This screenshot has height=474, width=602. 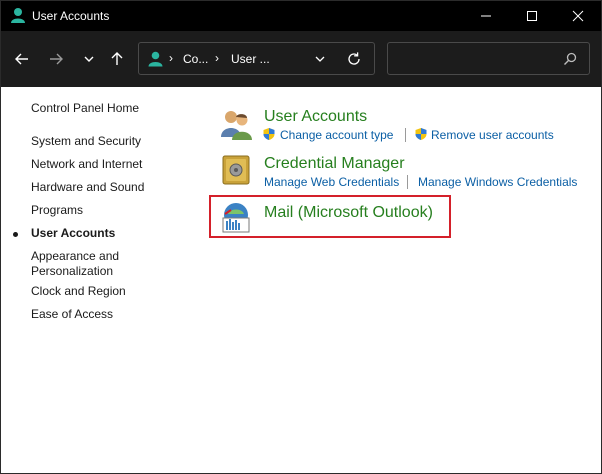 I want to click on sidebar-item-appearance: Appearance and, so click(x=75, y=256).